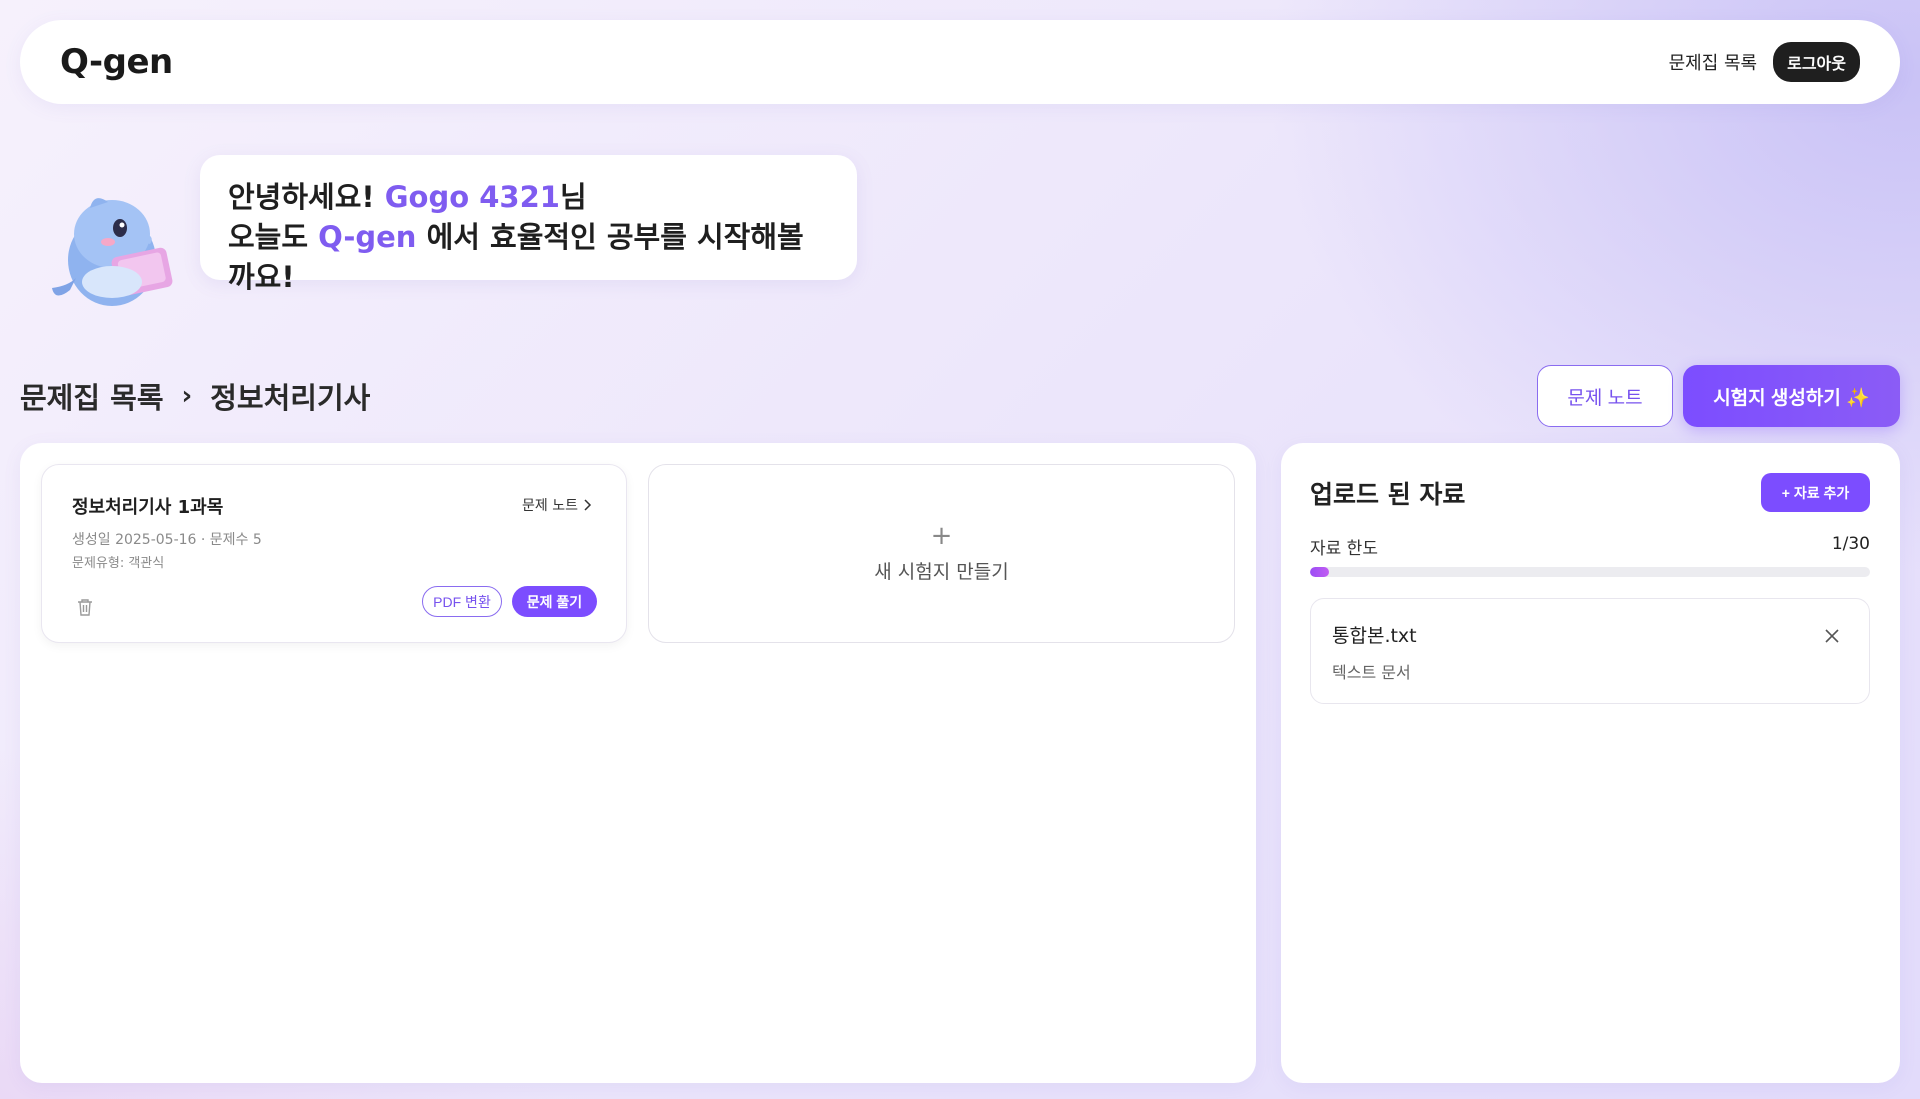 Image resolution: width=1920 pixels, height=1099 pixels. I want to click on add-material-button: + 자료 추가, so click(1815, 492).